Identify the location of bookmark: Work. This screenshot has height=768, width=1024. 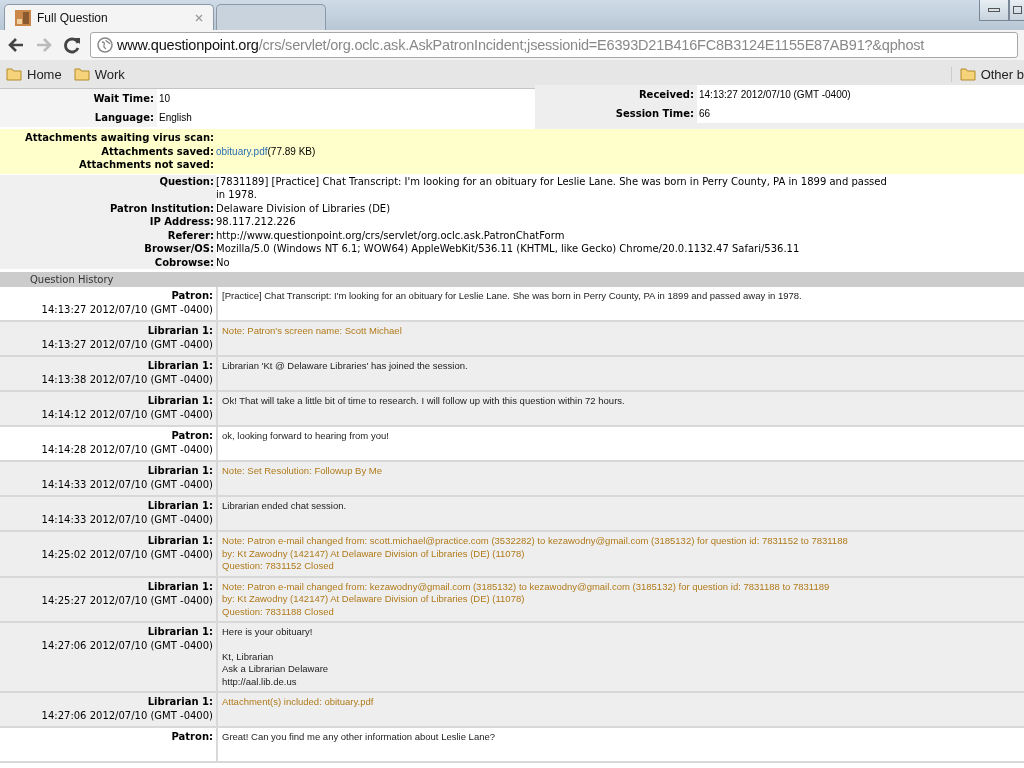
(99, 74).